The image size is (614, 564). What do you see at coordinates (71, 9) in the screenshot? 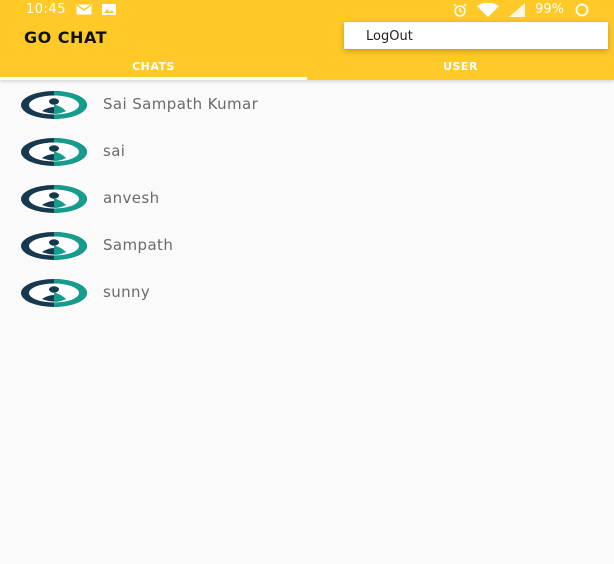
I see `status-left: 10:45` at bounding box center [71, 9].